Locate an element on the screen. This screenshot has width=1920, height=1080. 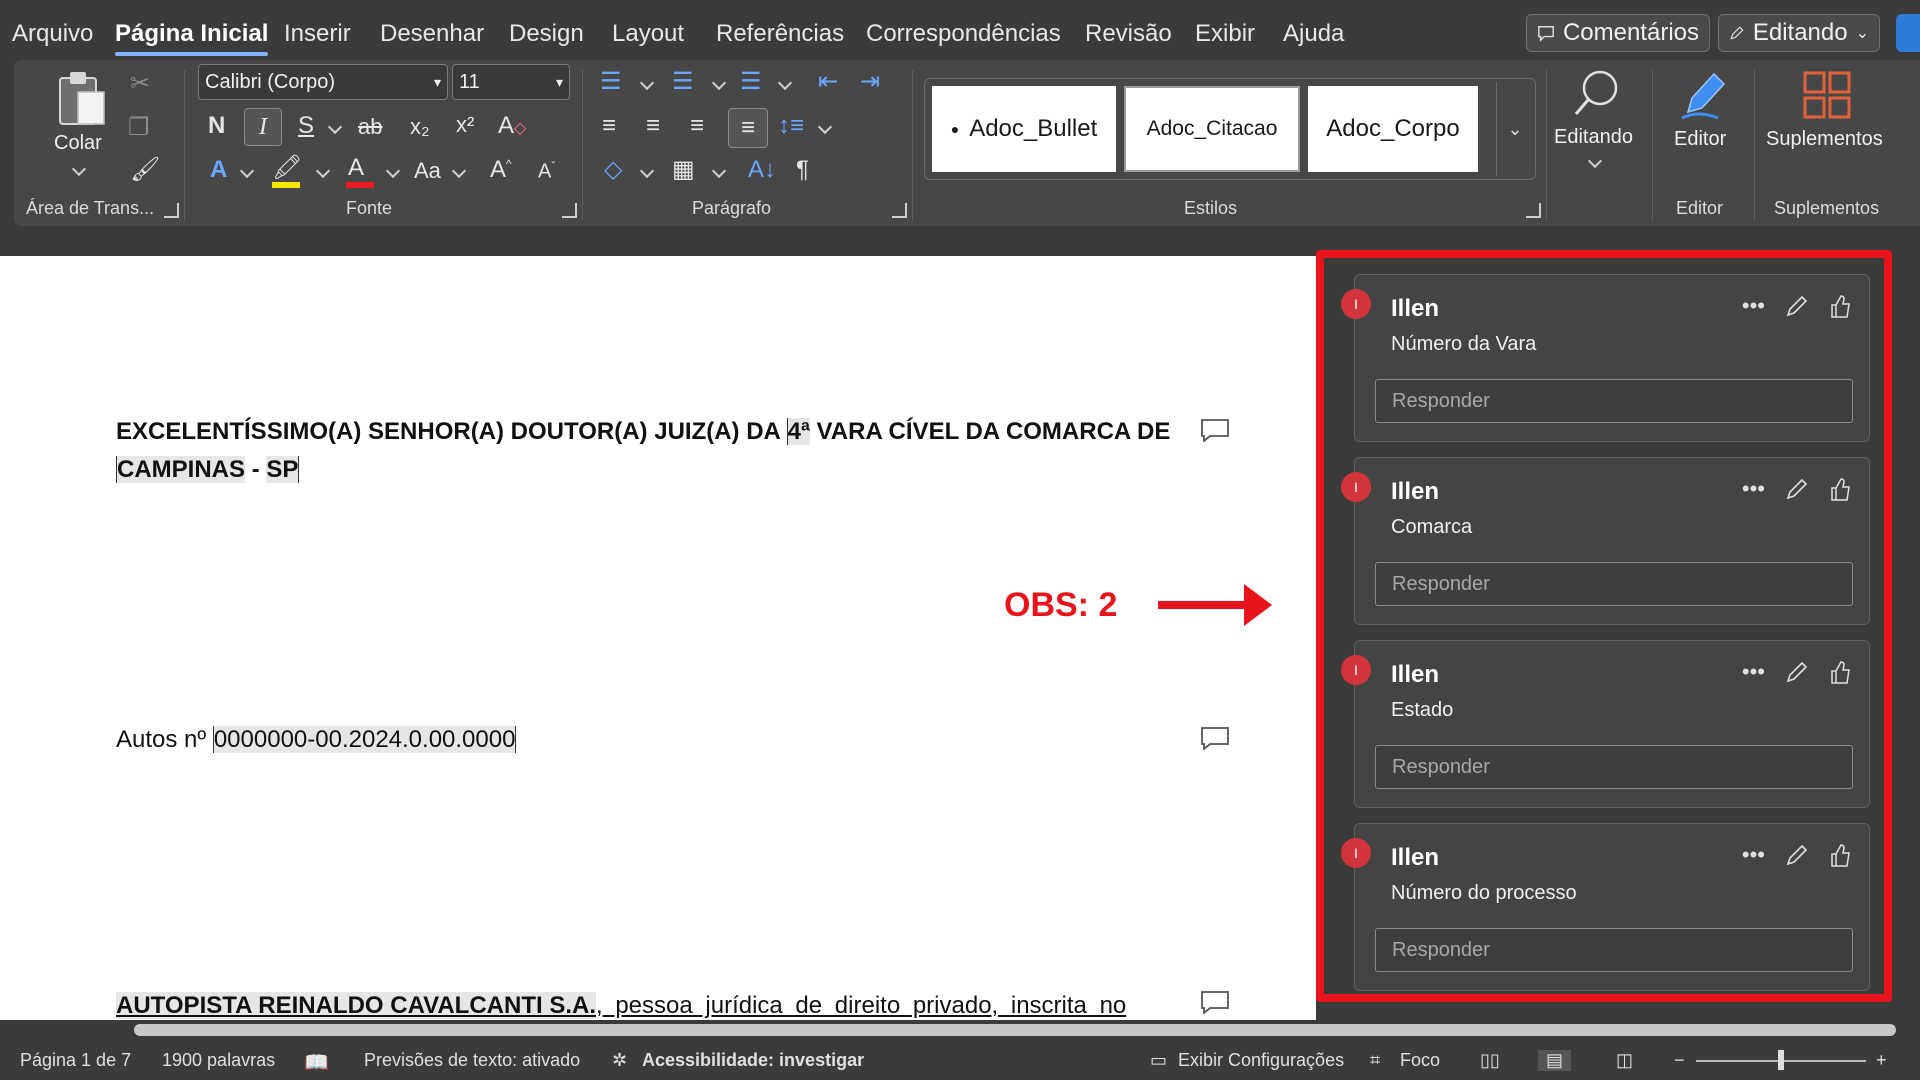
multilevel-list-icon: ☰ is located at coordinates (751, 82).